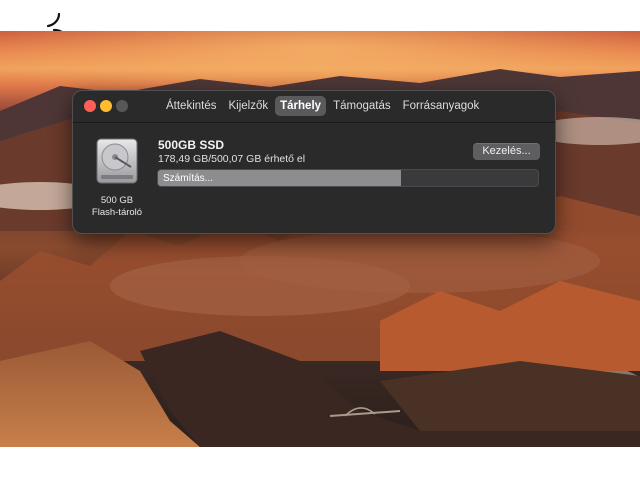 This screenshot has width=640, height=480. Describe the element at coordinates (117, 212) in the screenshot. I see `disk-type-label: Flash-tároló` at that location.